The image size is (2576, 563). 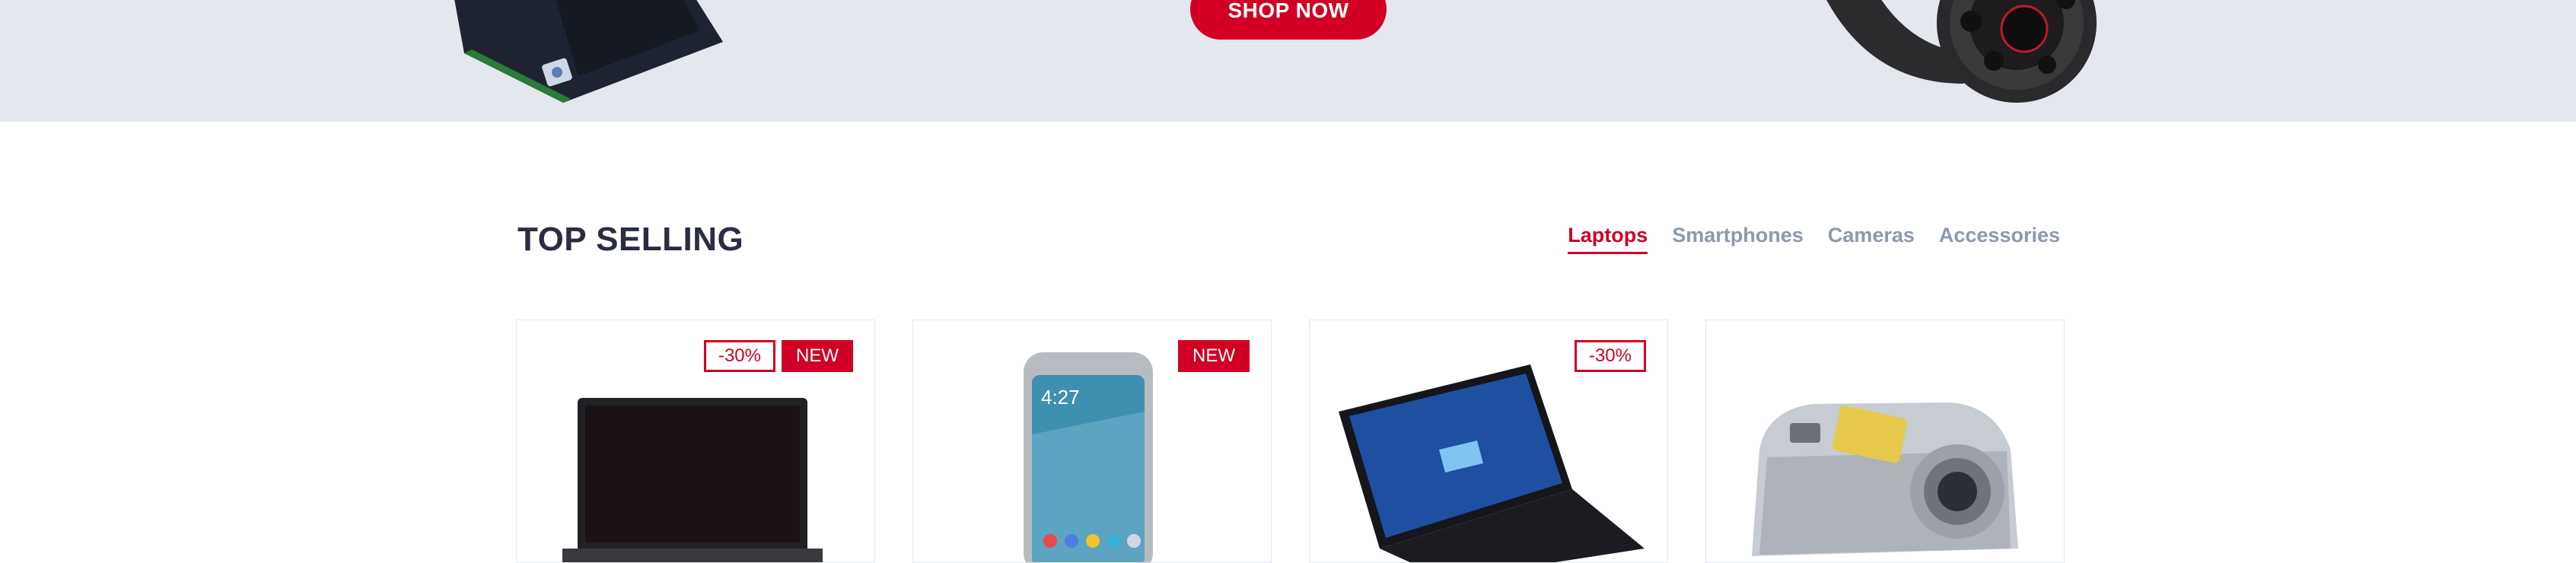 What do you see at coordinates (1885, 479) in the screenshot?
I see `camera-image` at bounding box center [1885, 479].